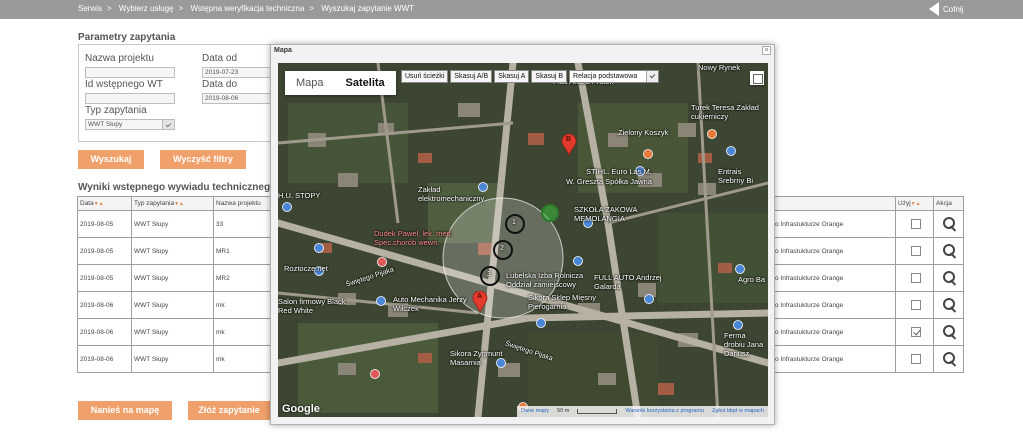 The width and height of the screenshot is (1023, 441). What do you see at coordinates (203, 159) in the screenshot?
I see `clear-filters-button: Wyczyść filtry` at bounding box center [203, 159].